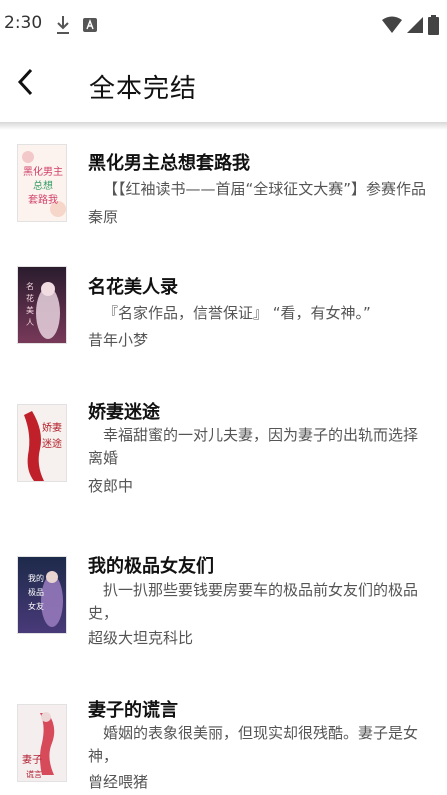 This screenshot has height=795, width=447. Describe the element at coordinates (223, 126) in the screenshot. I see `header-divider` at that location.